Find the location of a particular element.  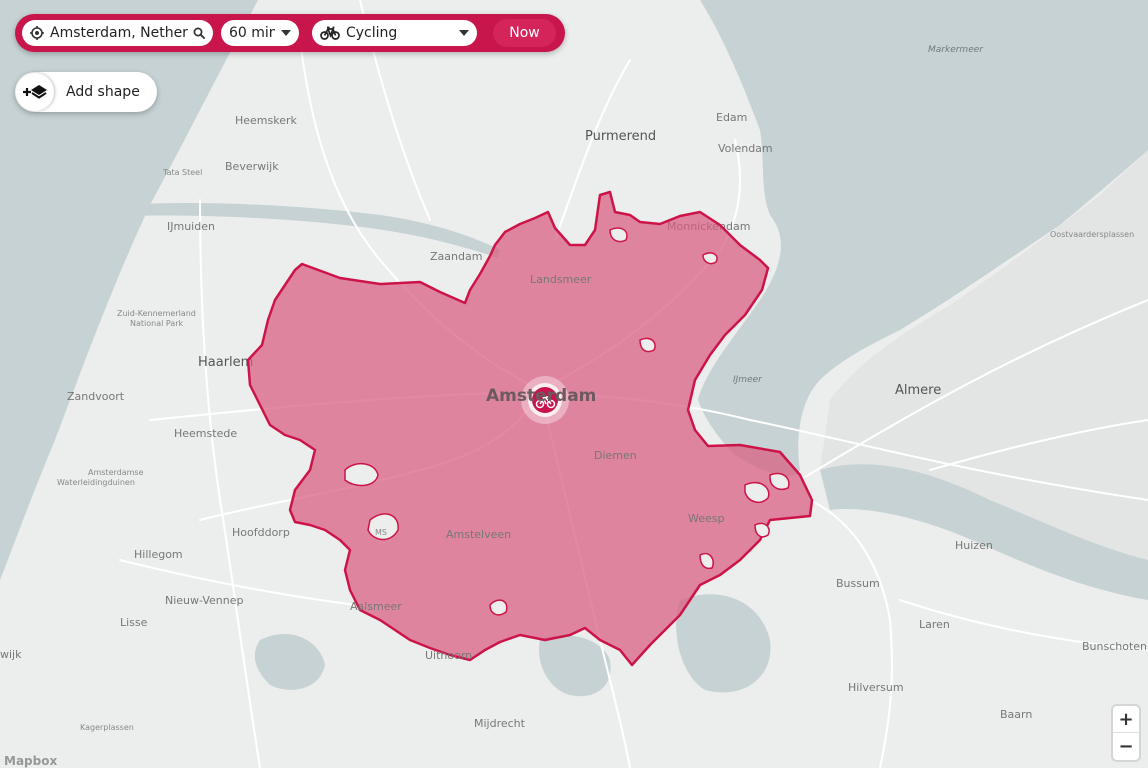

label-mijdrecht: Mijdrecht is located at coordinates (500, 723).